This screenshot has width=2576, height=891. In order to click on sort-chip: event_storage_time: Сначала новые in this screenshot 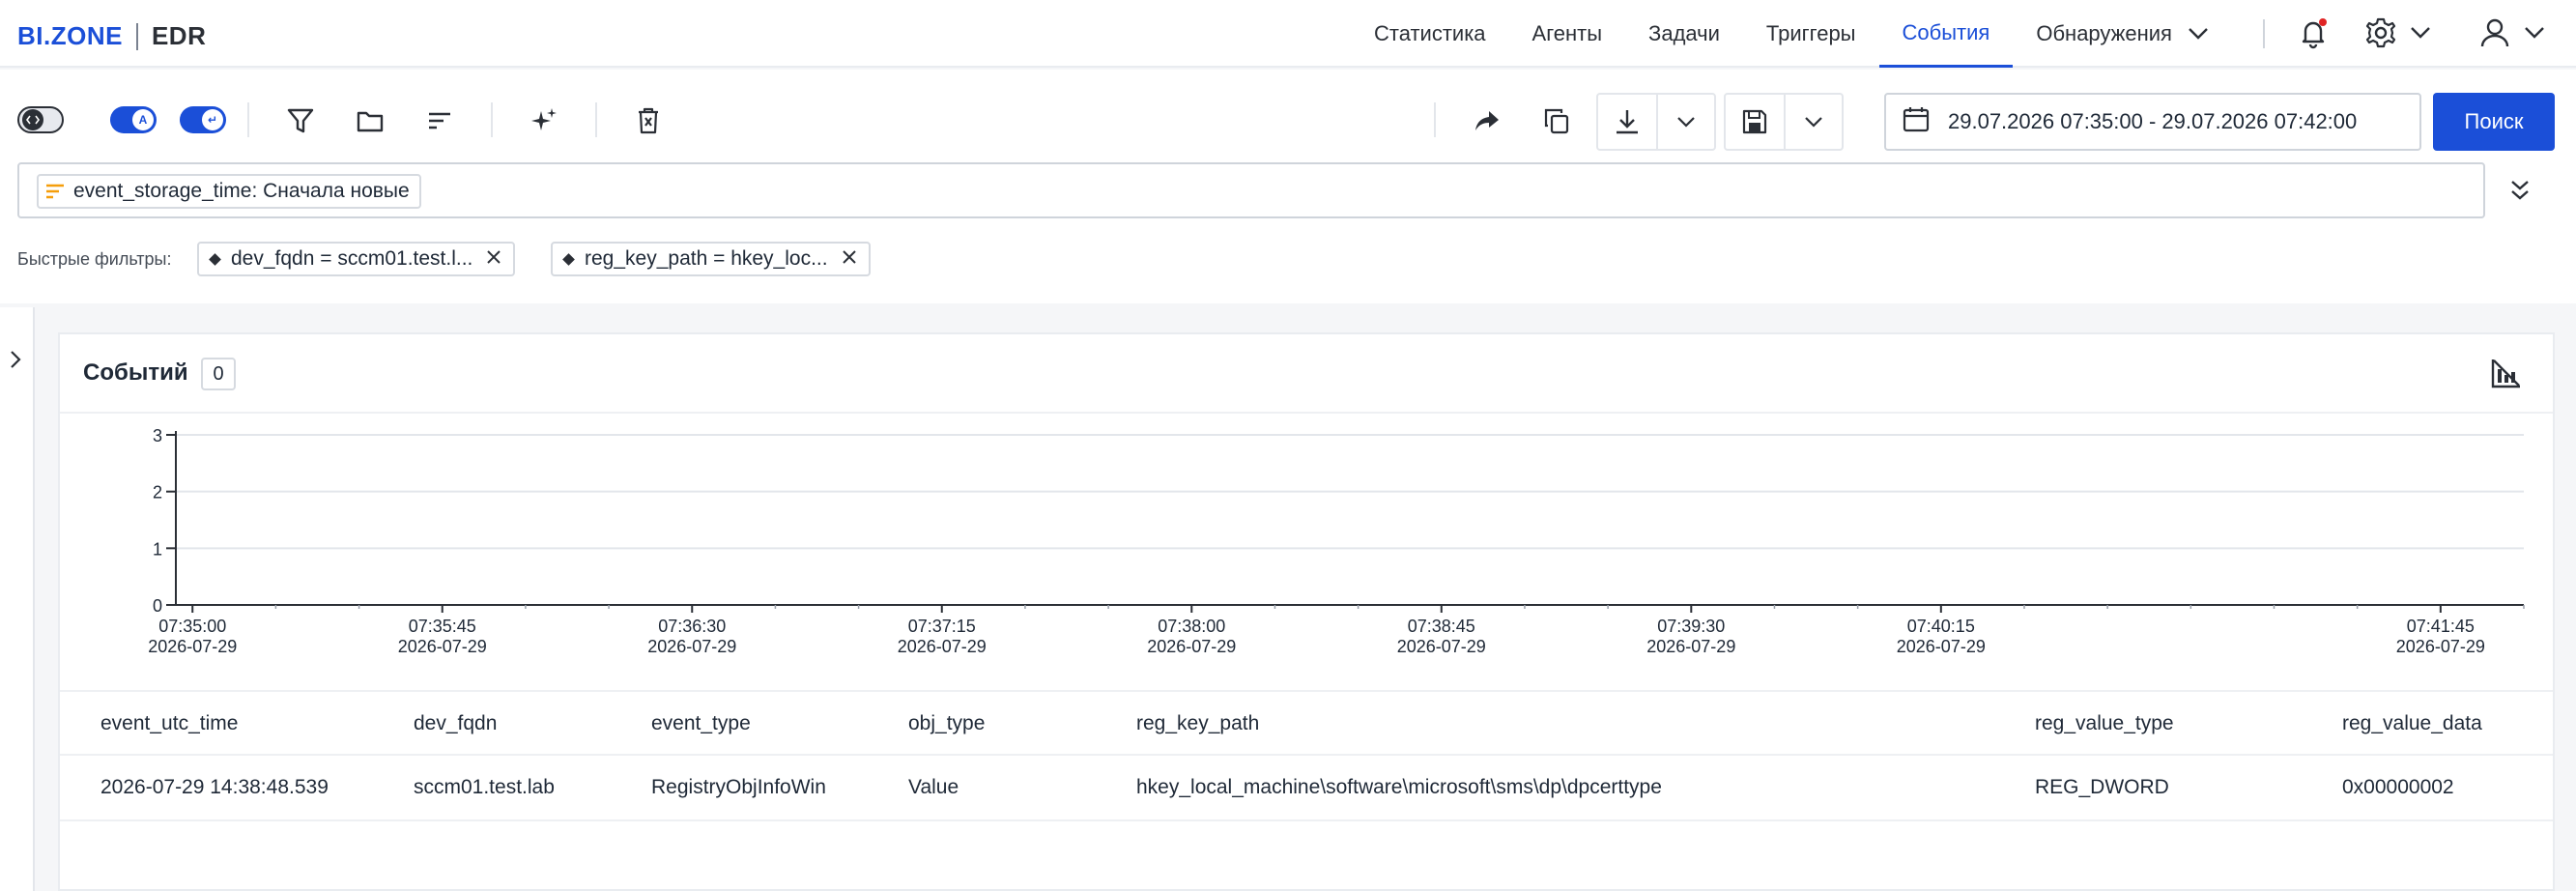, I will do `click(229, 191)`.